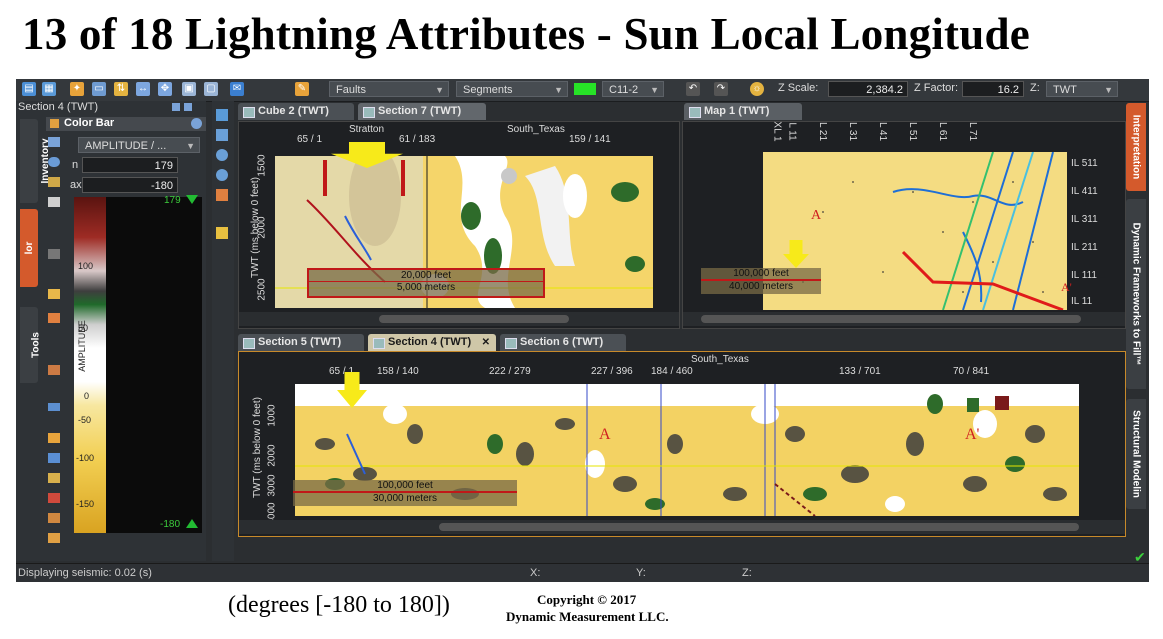 The image size is (1163, 639). Describe the element at coordinates (389, 89) in the screenshot. I see `faults-dropdown: Faults ▼` at that location.